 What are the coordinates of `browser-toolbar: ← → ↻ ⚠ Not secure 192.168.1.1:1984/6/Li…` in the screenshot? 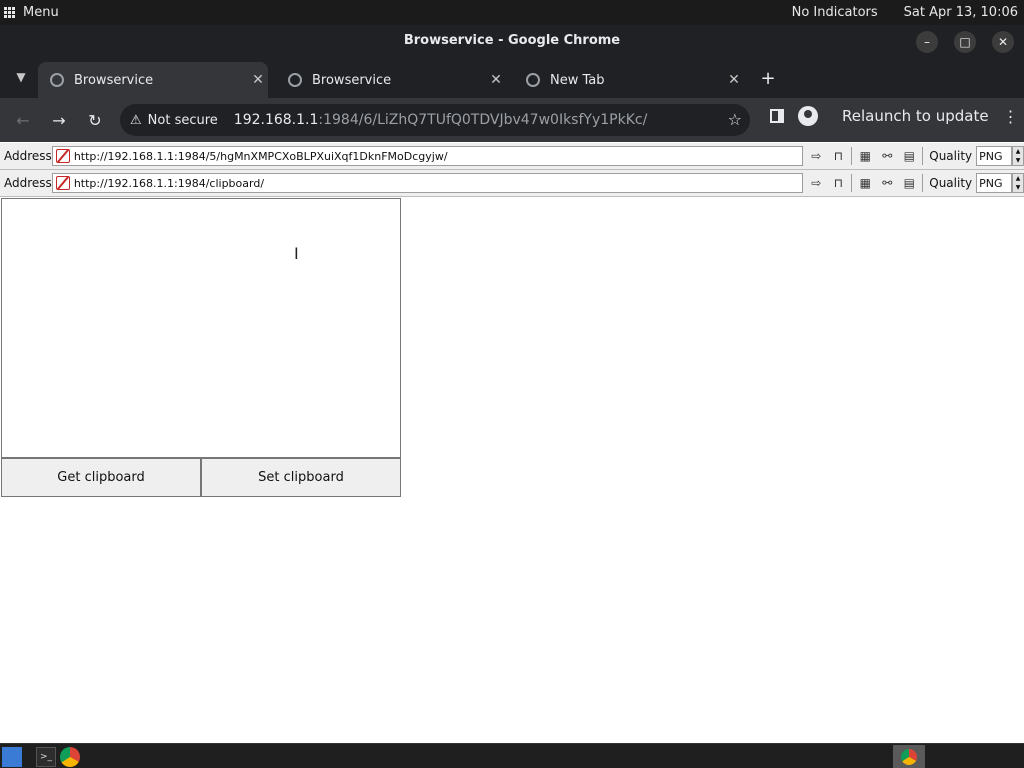 It's located at (512, 120).